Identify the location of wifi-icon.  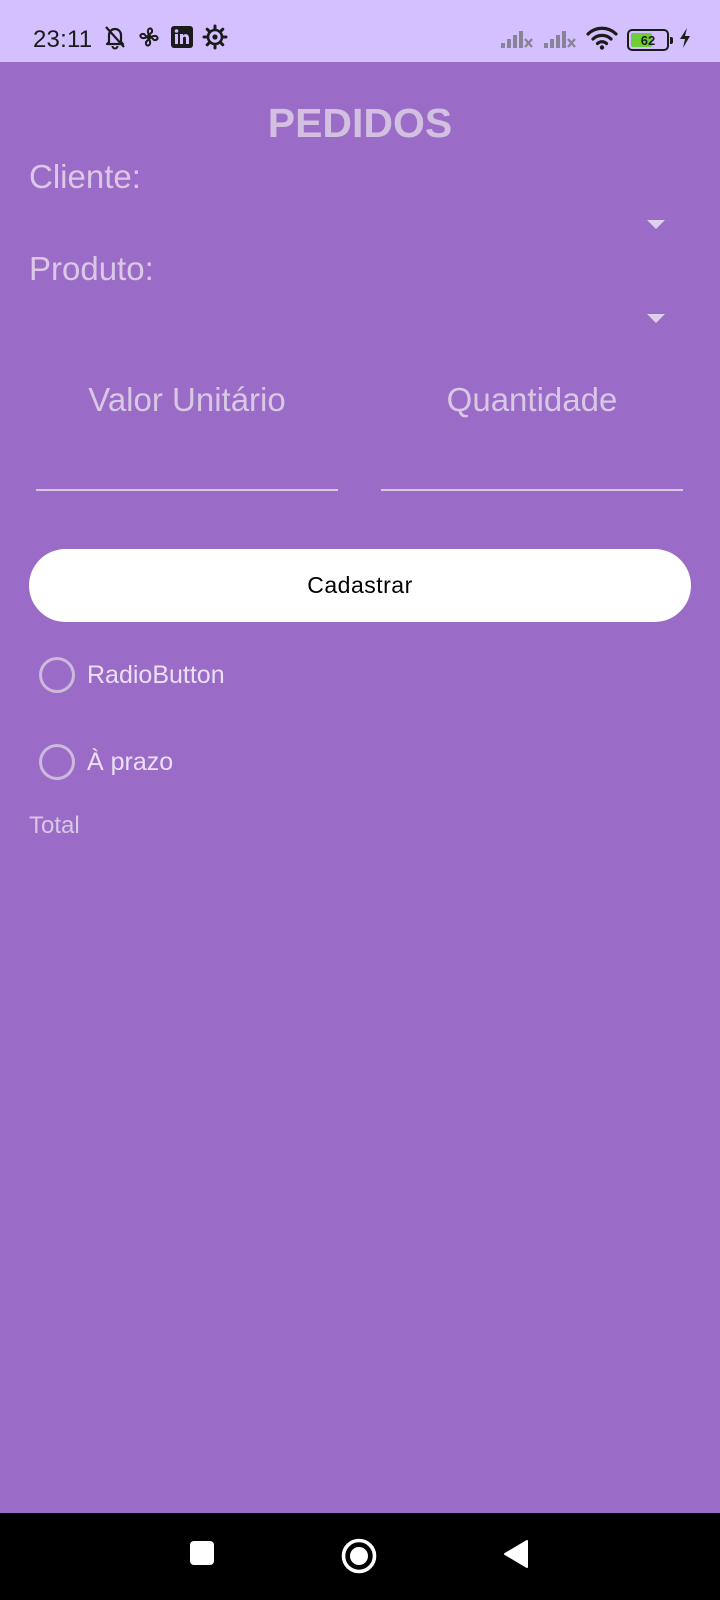
(602, 40).